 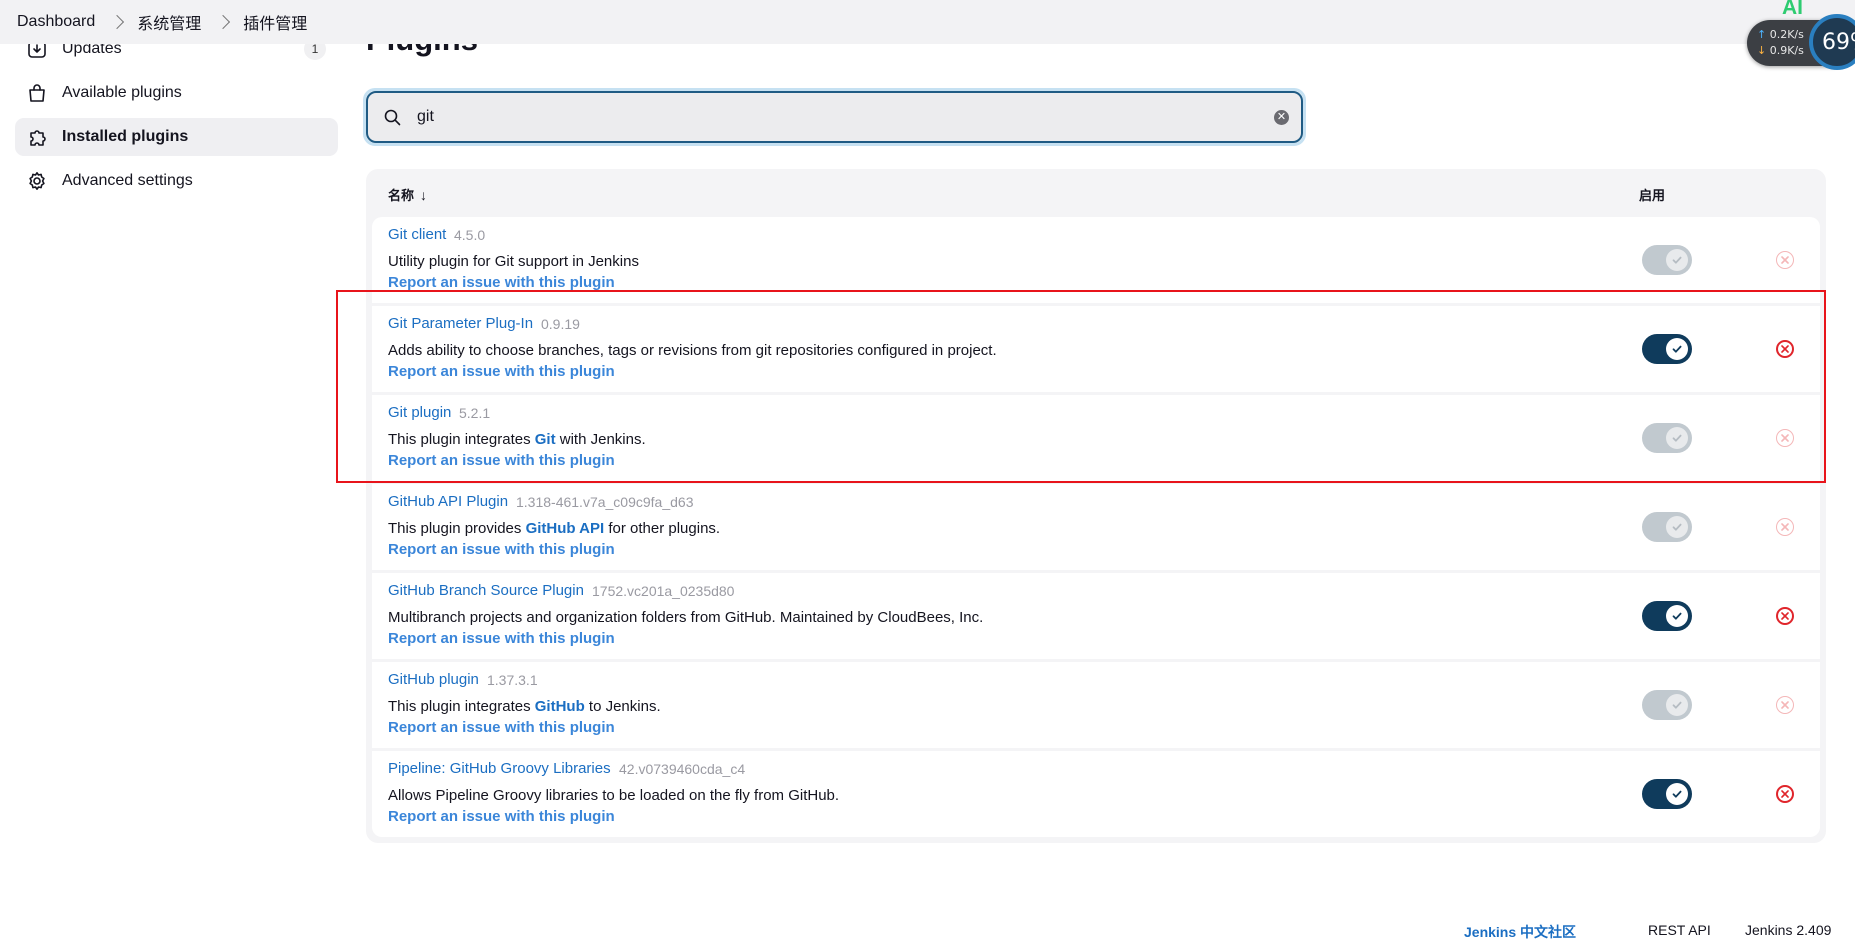 I want to click on plugin-name-link: Git Parameter Plug-In, so click(x=460, y=323).